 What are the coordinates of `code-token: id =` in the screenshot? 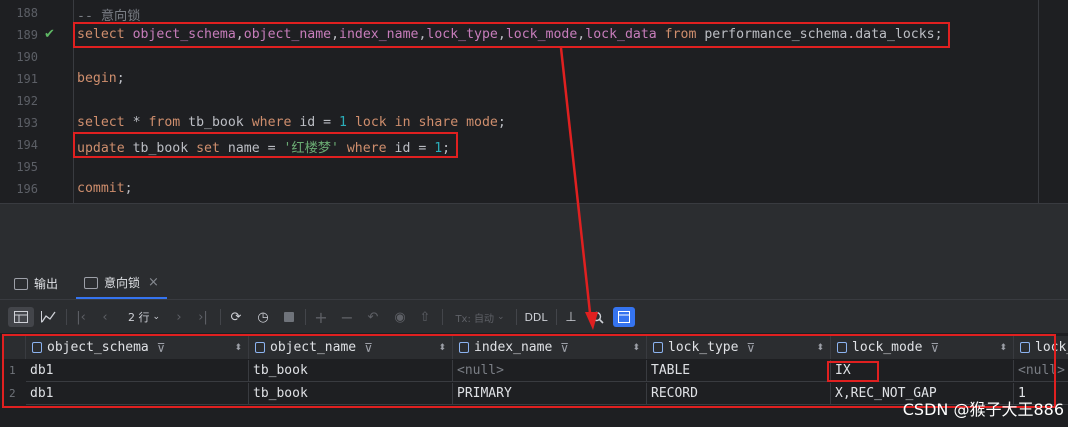 It's located at (315, 122).